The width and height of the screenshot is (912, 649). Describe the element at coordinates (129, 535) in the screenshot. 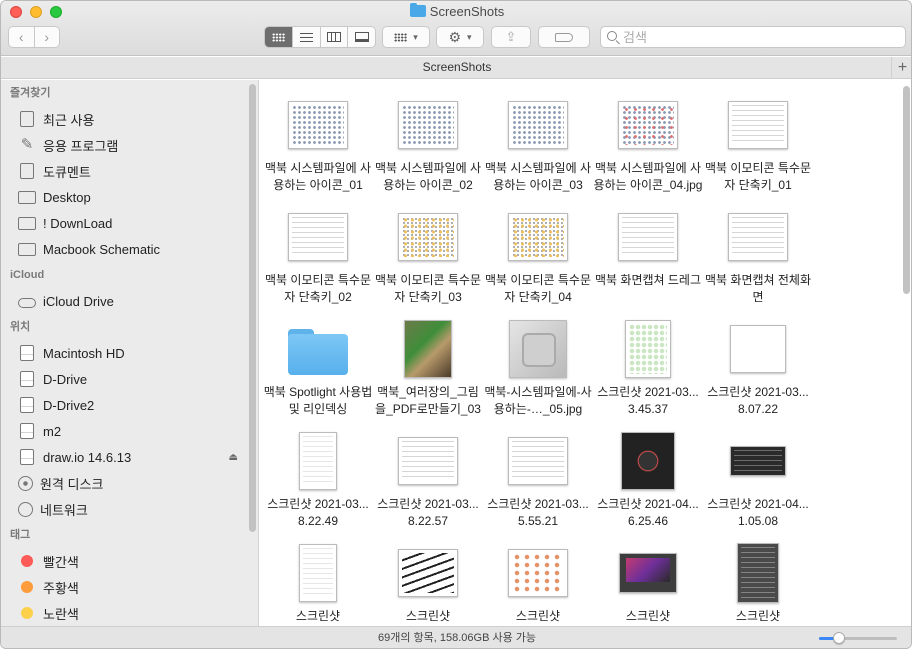

I see `sidebar-section-header: 태그` at that location.